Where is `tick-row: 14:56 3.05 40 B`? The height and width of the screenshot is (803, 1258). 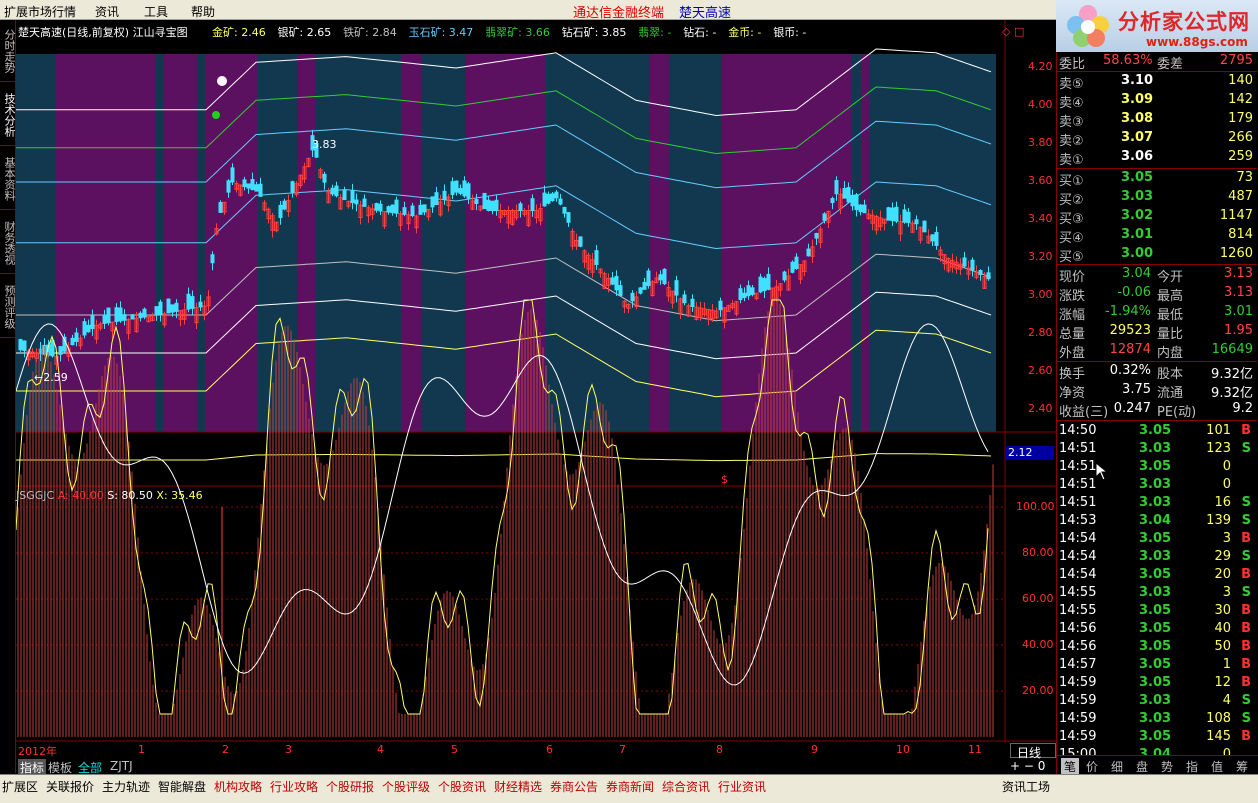 tick-row: 14:56 3.05 40 B is located at coordinates (1157, 629).